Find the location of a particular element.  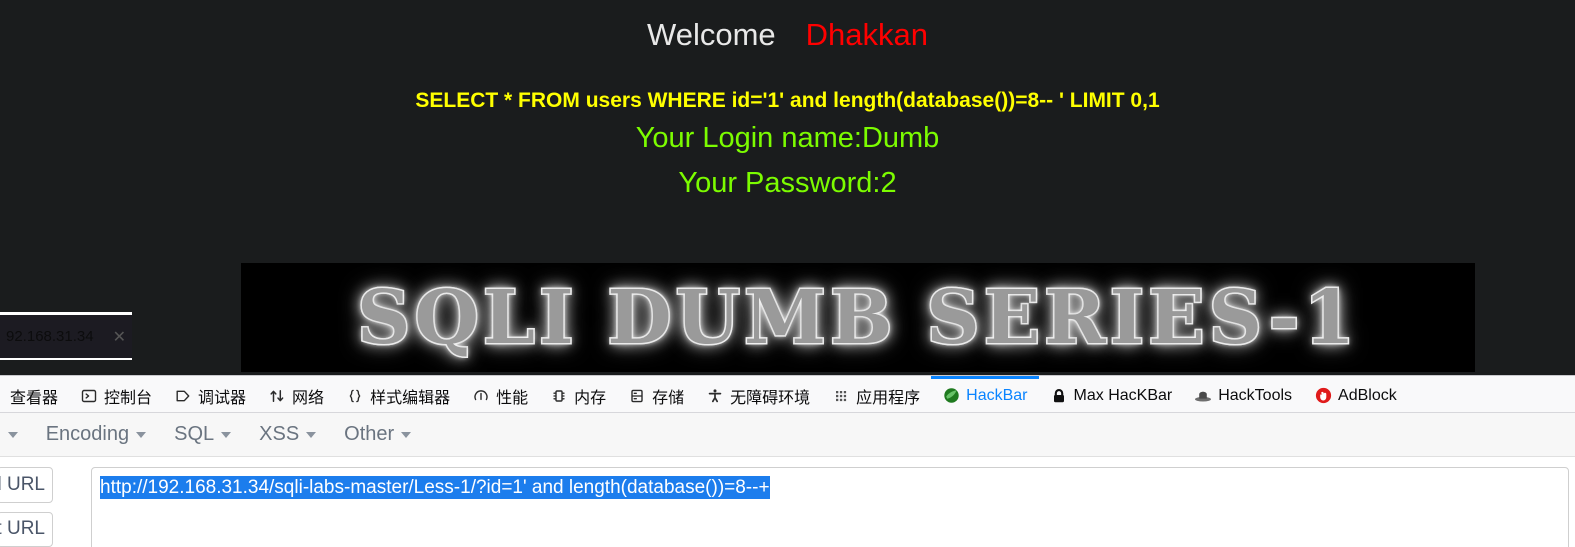

devtools-tab-label: 无障碍环境 is located at coordinates (770, 398).